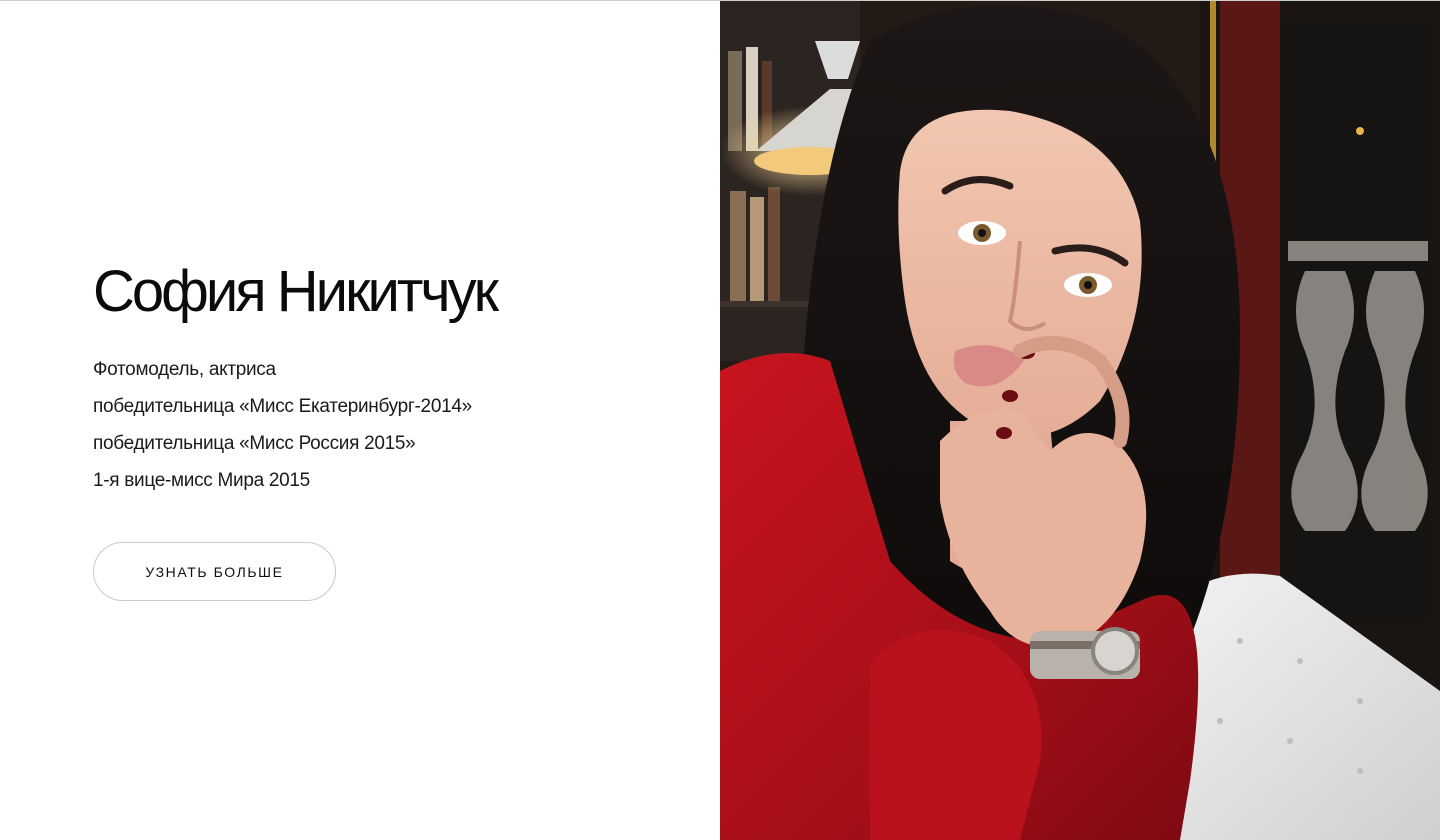  What do you see at coordinates (214, 571) in the screenshot?
I see `learn-more-button: УЗНАТЬ БОЛЬШЕ` at bounding box center [214, 571].